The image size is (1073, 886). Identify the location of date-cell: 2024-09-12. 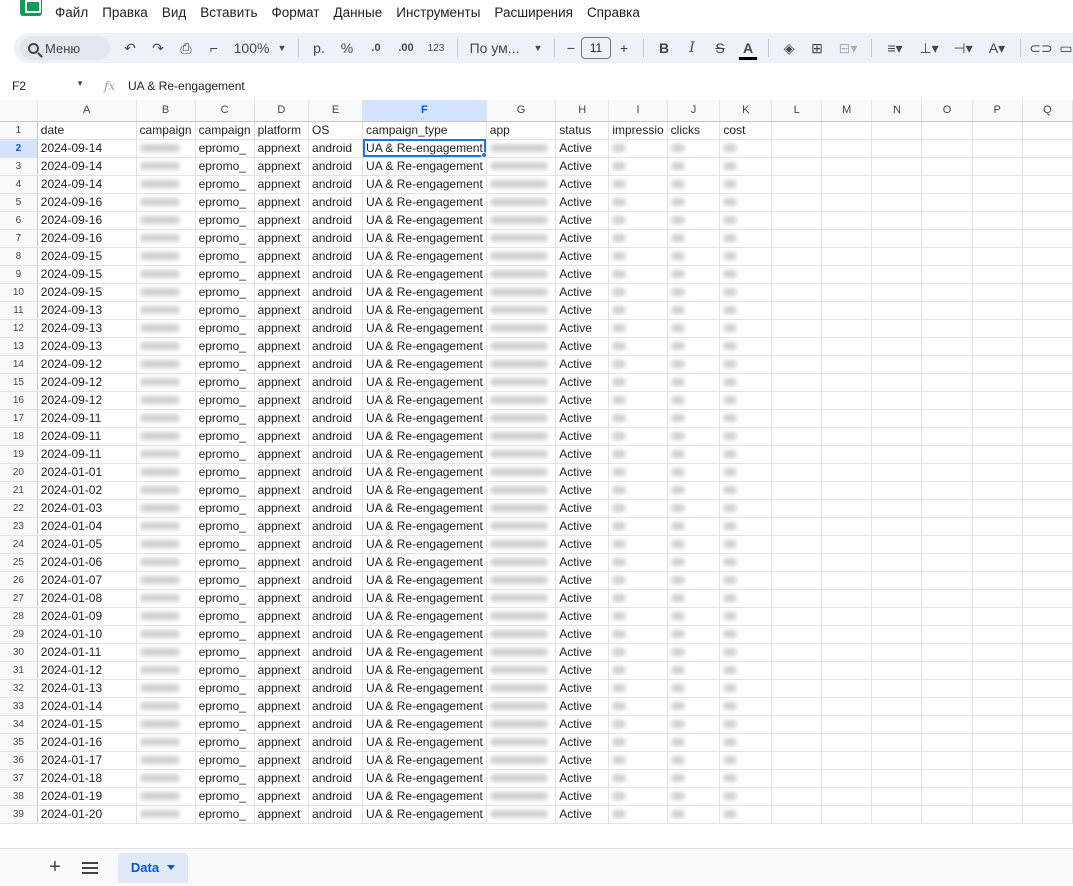
(87, 382).